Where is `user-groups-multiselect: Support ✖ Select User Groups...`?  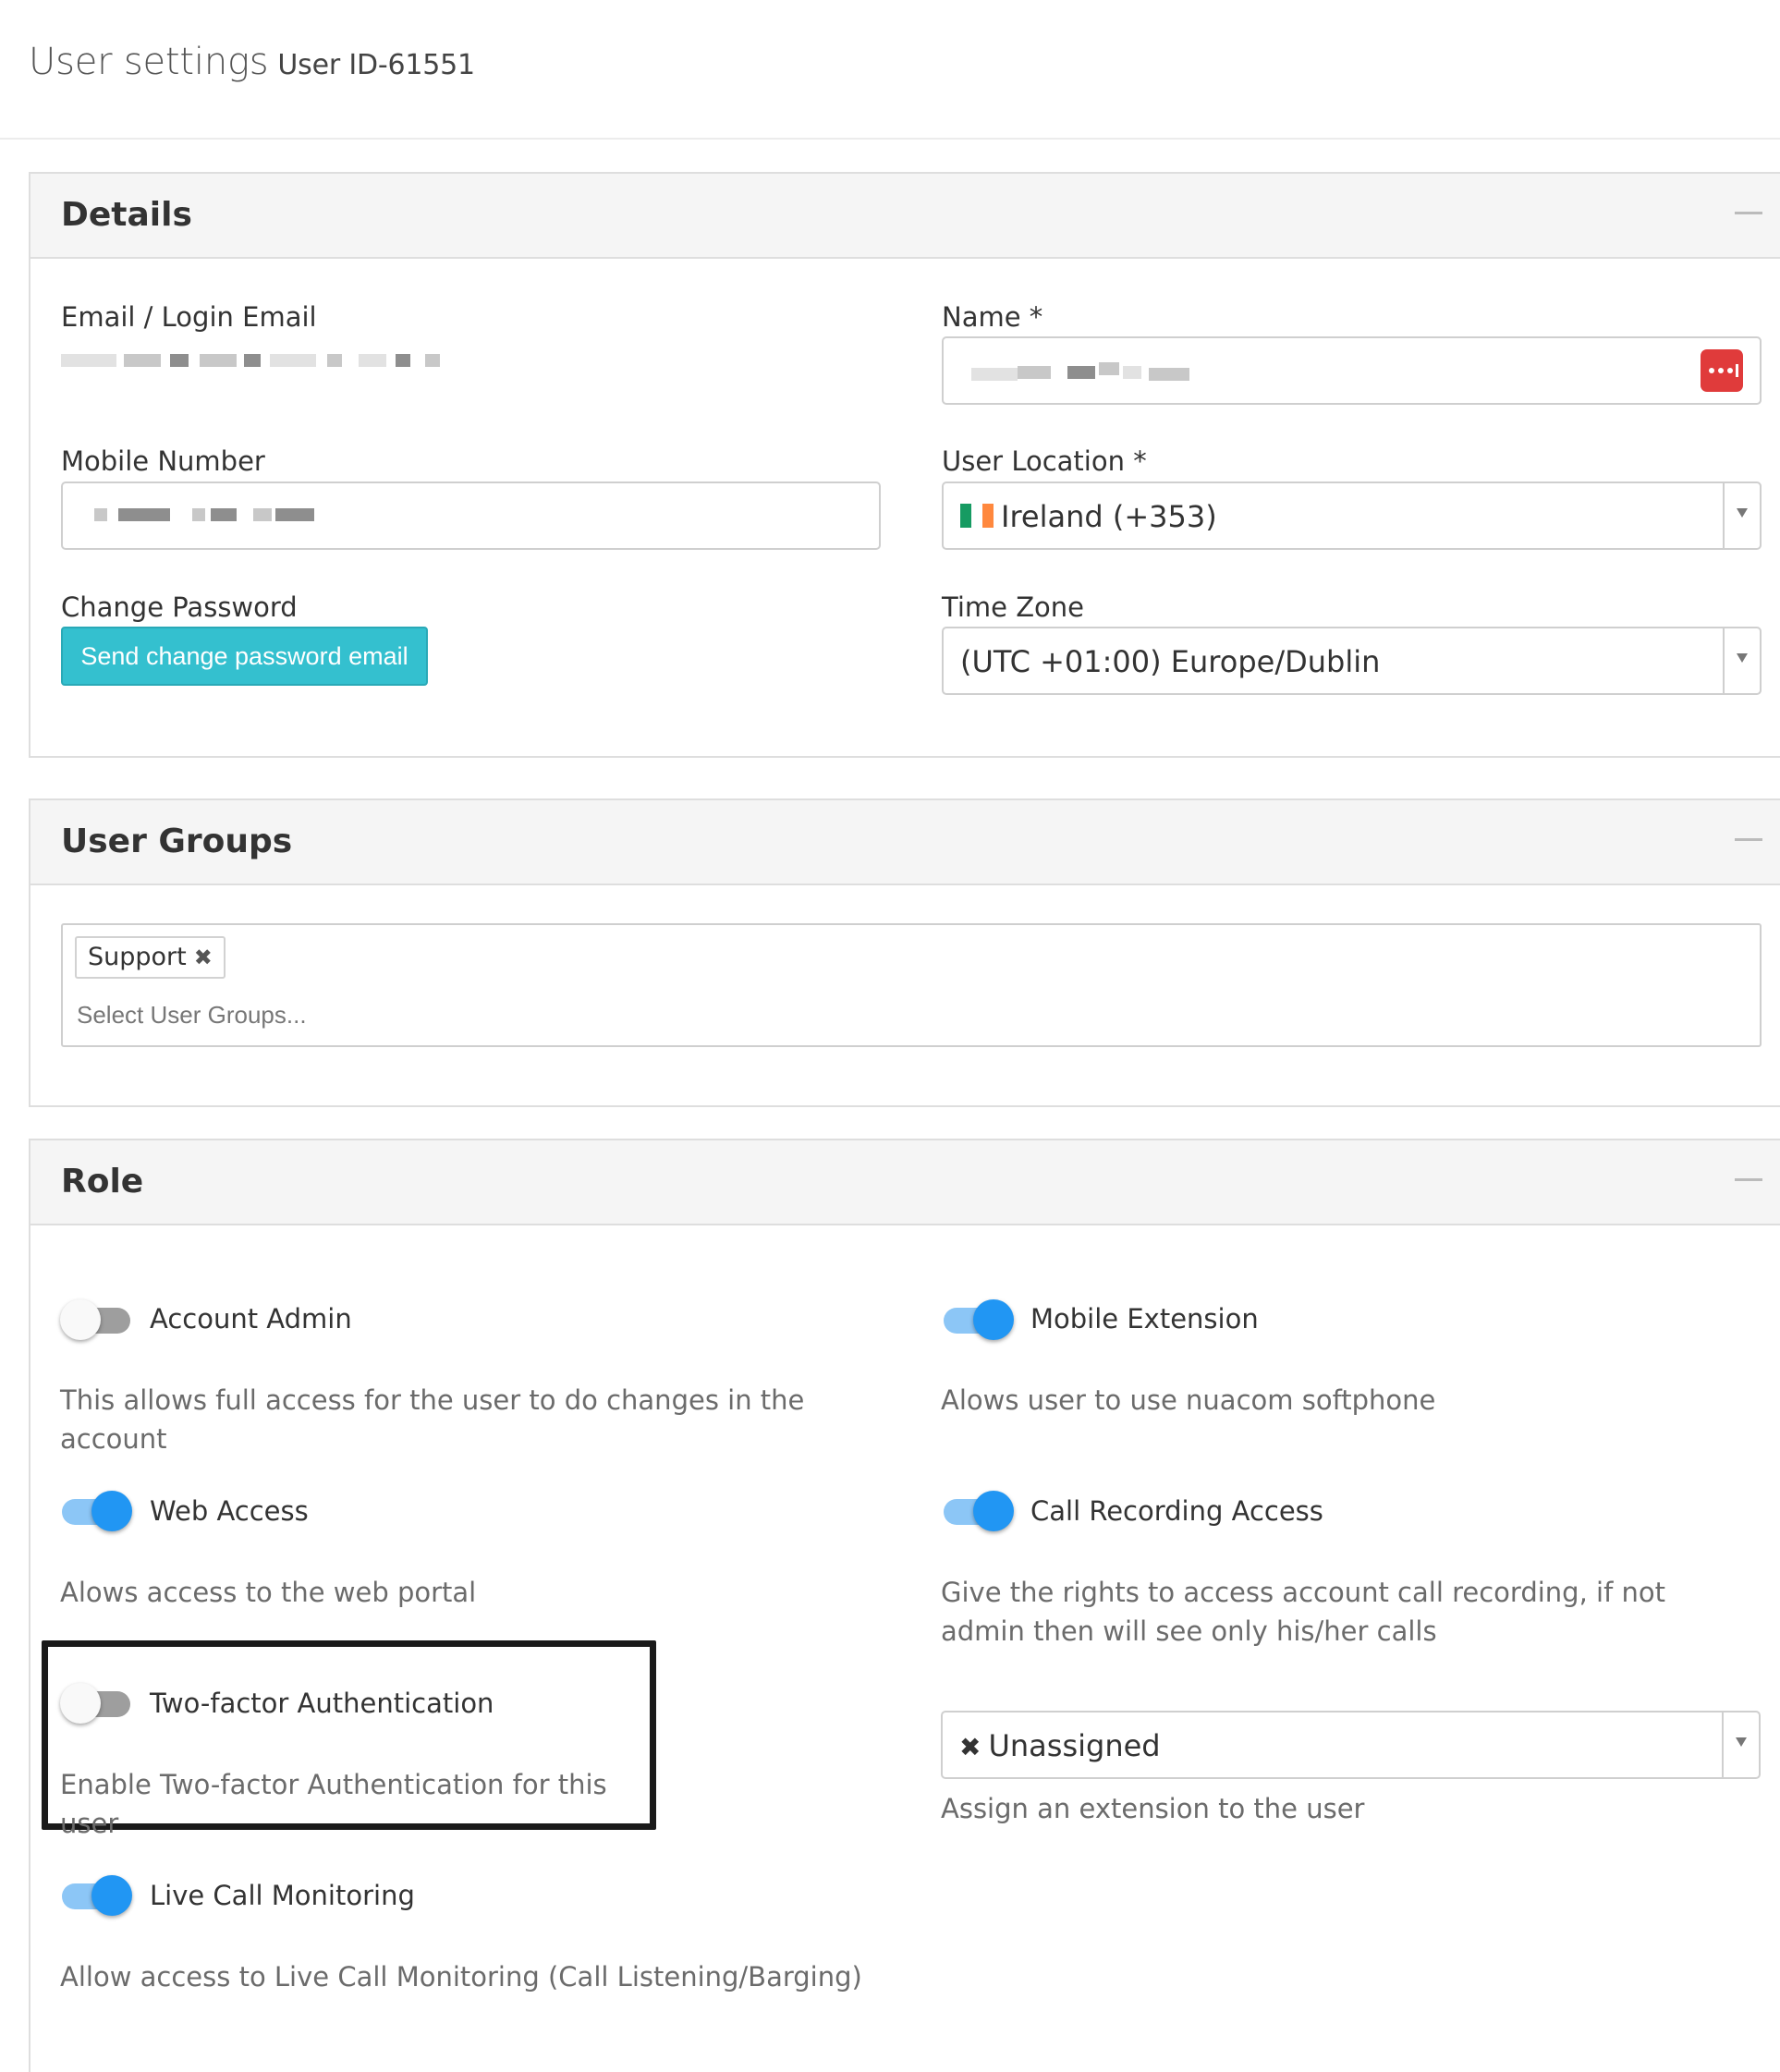 user-groups-multiselect: Support ✖ Select User Groups... is located at coordinates (911, 985).